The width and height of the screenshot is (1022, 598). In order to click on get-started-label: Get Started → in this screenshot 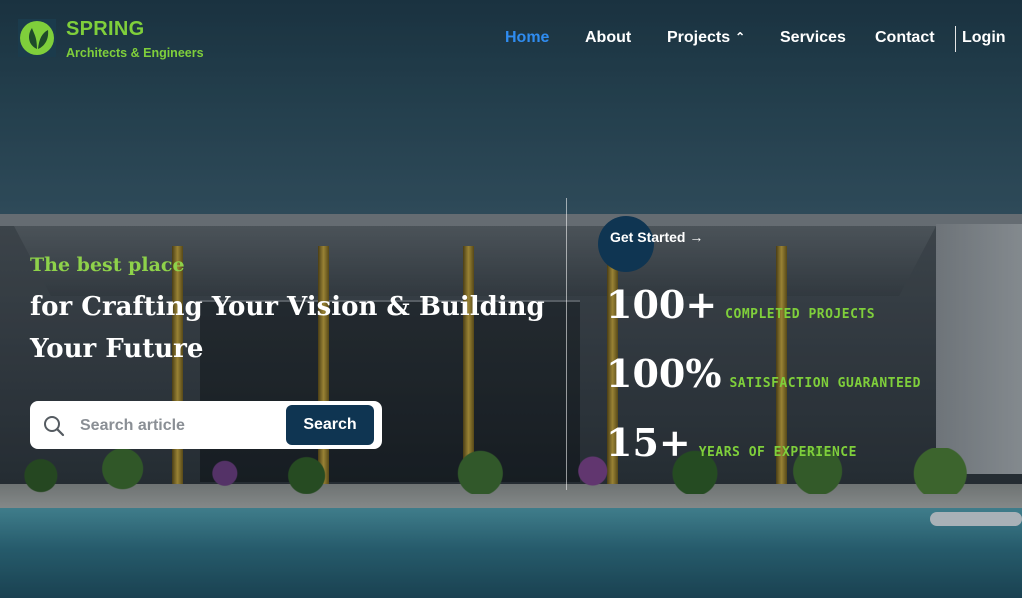, I will do `click(657, 237)`.